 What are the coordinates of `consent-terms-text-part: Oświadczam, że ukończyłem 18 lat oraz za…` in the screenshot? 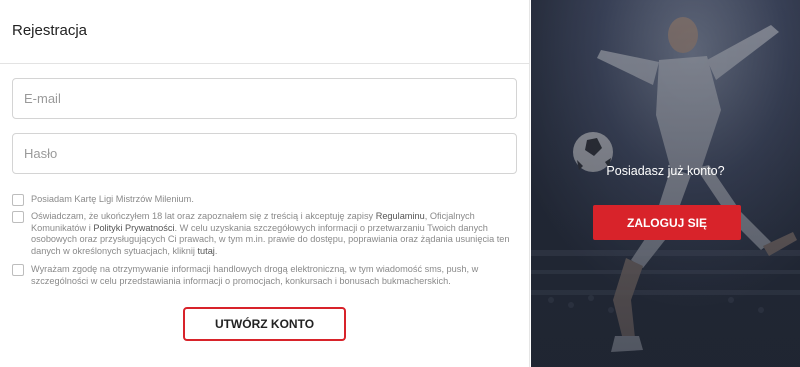 It's located at (203, 216).